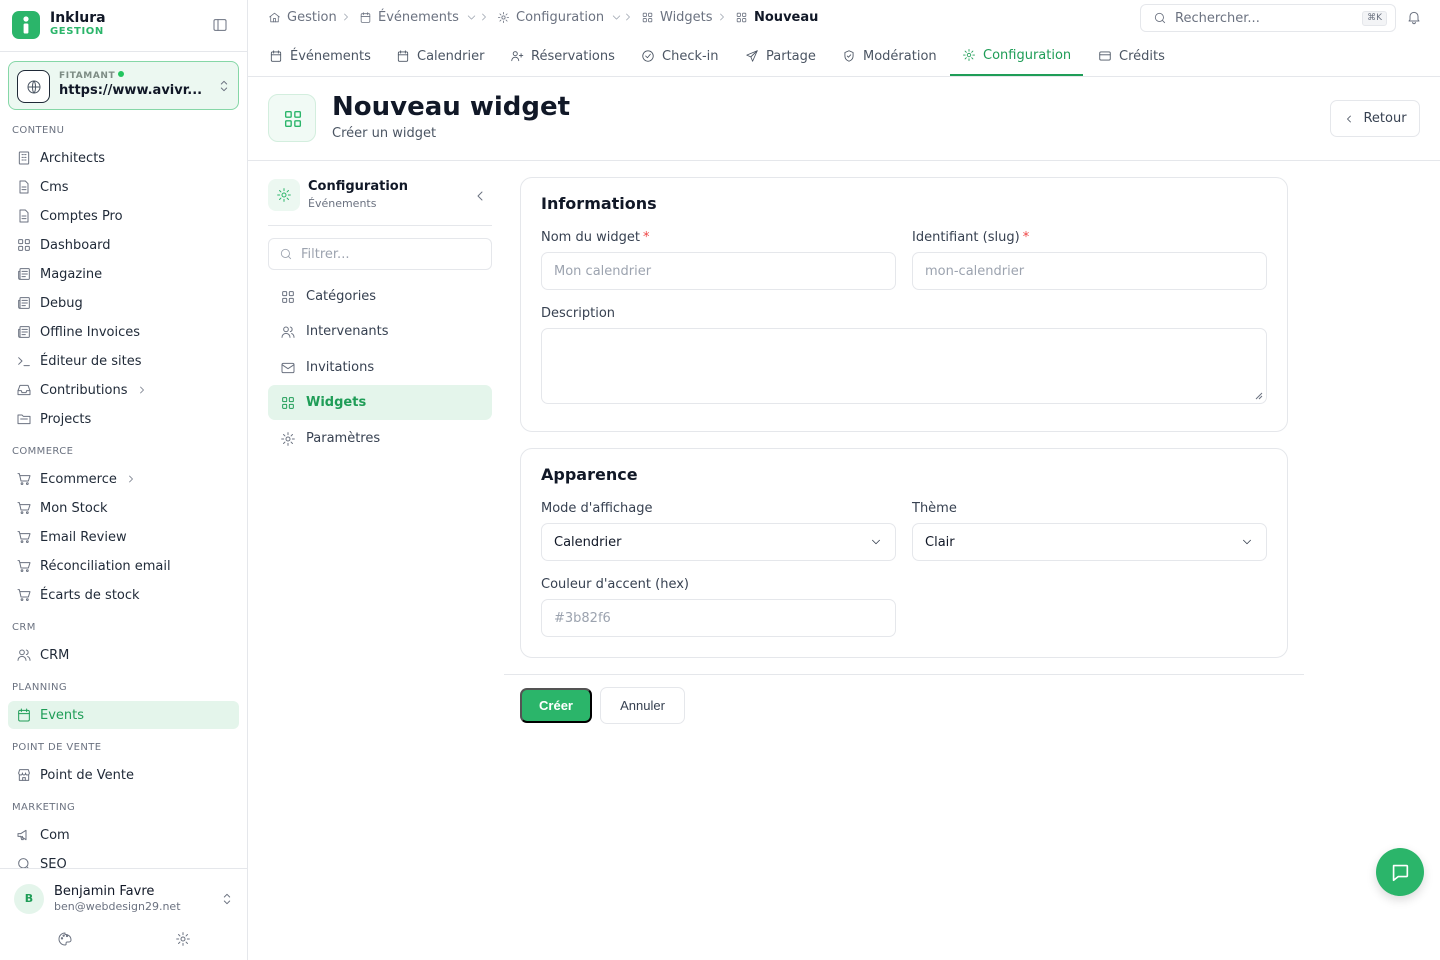  Describe the element at coordinates (342, 203) in the screenshot. I see `config-nav-subtitle: Événements` at that location.